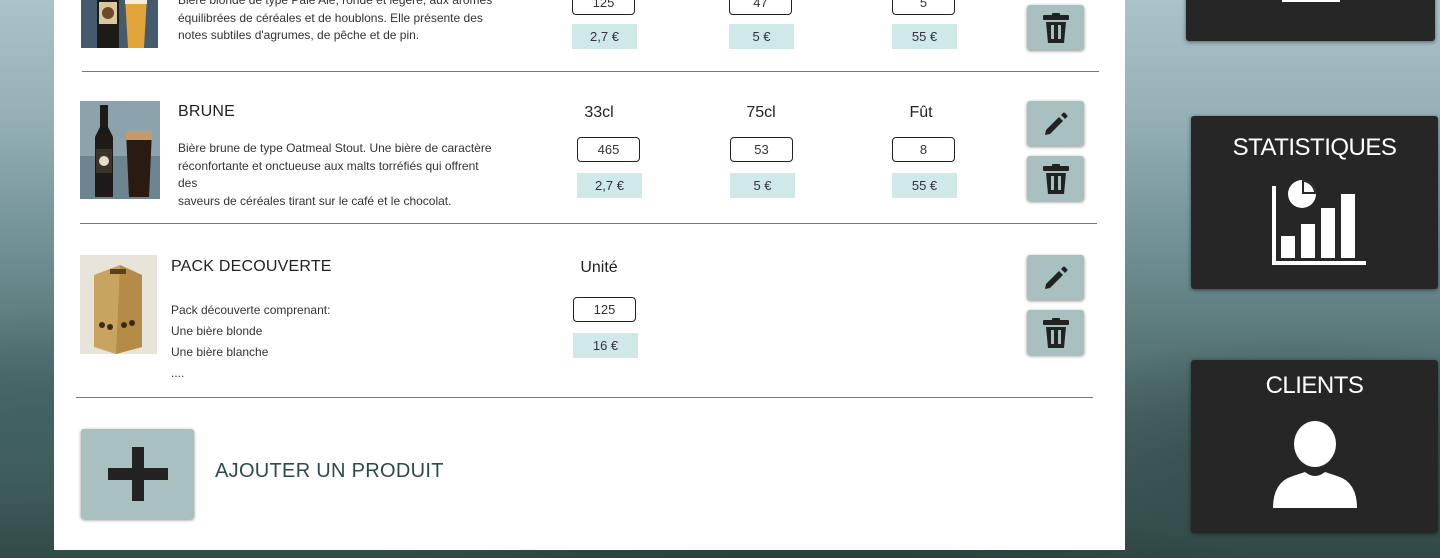 Image resolution: width=1440 pixels, height=558 pixels. Describe the element at coordinates (761, 149) in the screenshot. I see `stock-input-brune-75cl` at that location.